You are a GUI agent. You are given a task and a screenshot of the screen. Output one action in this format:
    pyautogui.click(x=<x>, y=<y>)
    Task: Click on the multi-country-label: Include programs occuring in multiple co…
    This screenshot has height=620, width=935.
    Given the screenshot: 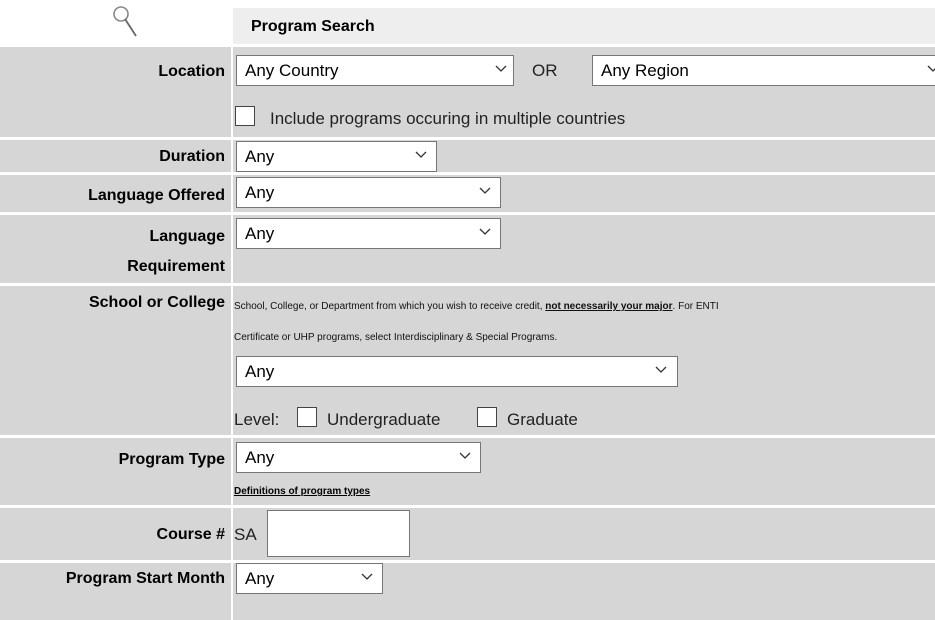 What is the action you would take?
    pyautogui.click(x=448, y=118)
    